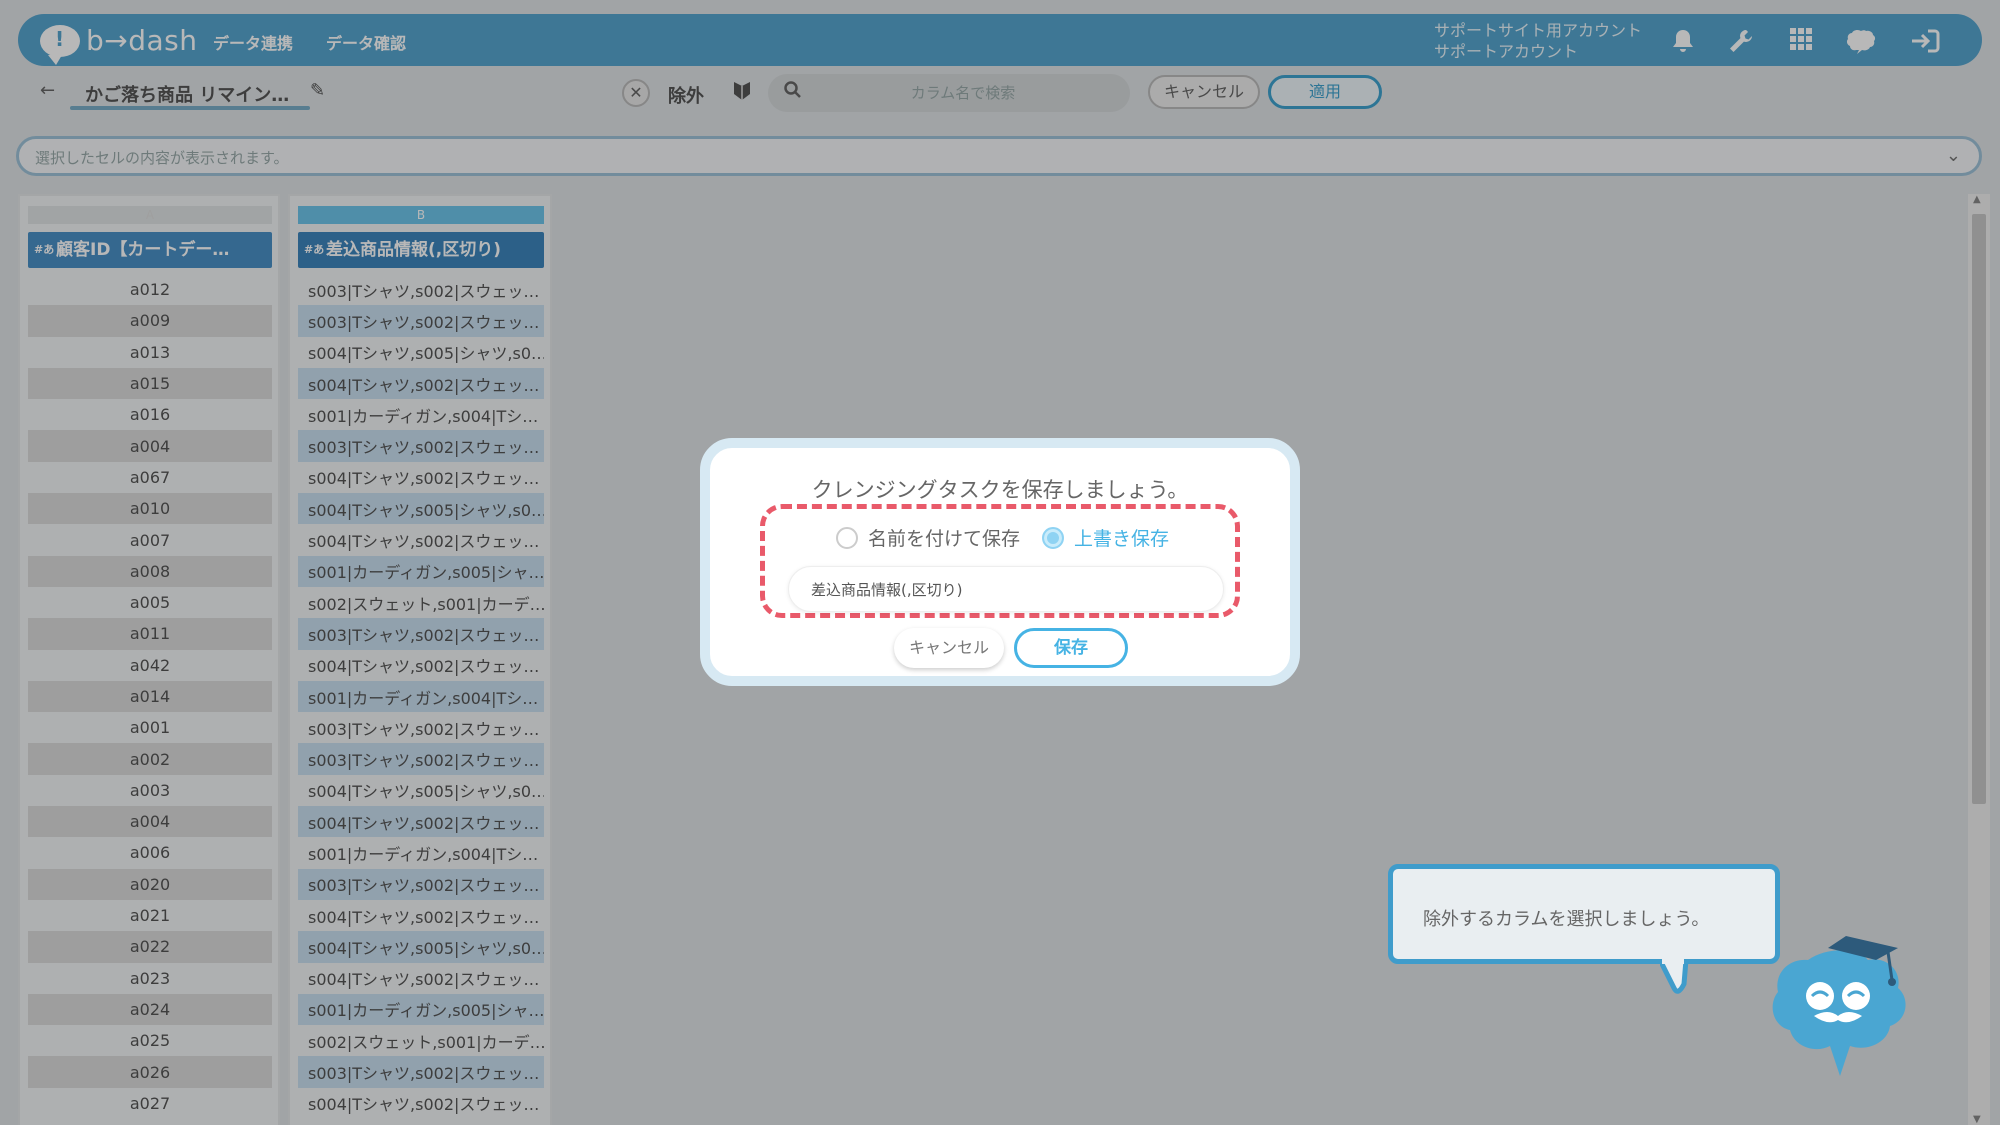  I want to click on tip-bubble: 除外するカラムを選択しましょう。, so click(1584, 914).